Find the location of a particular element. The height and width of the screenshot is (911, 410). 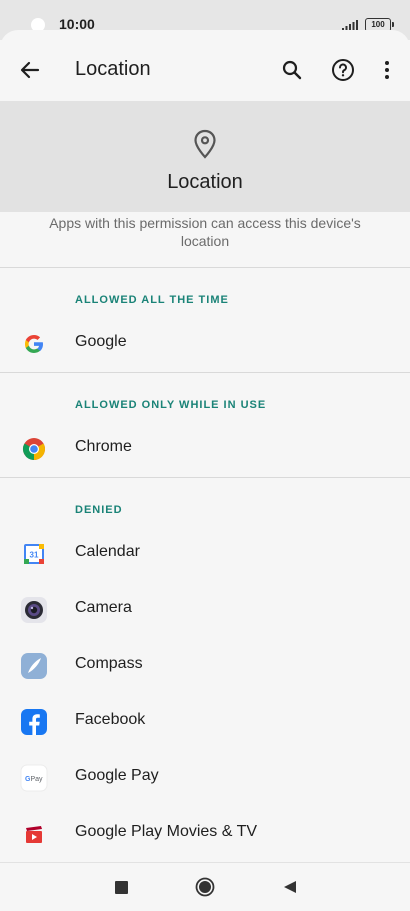

search-button is located at coordinates (292, 70).